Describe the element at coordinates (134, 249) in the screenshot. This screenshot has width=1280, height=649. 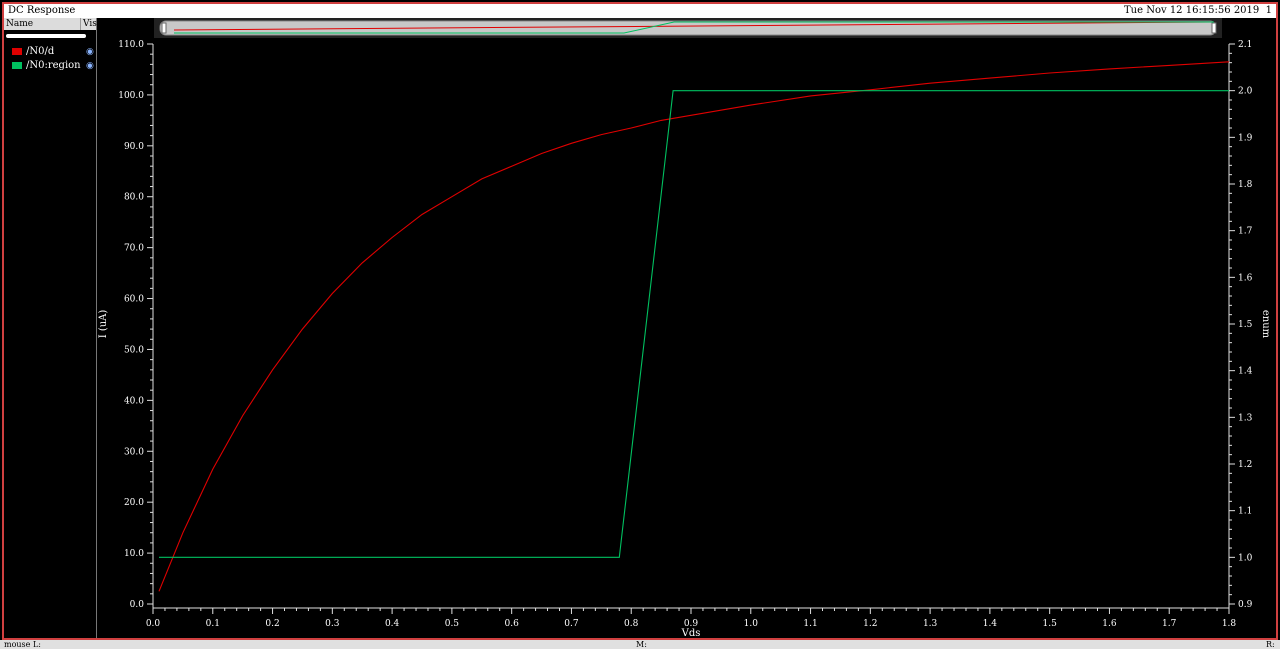
I see `y-tick-label: 70.0` at that location.